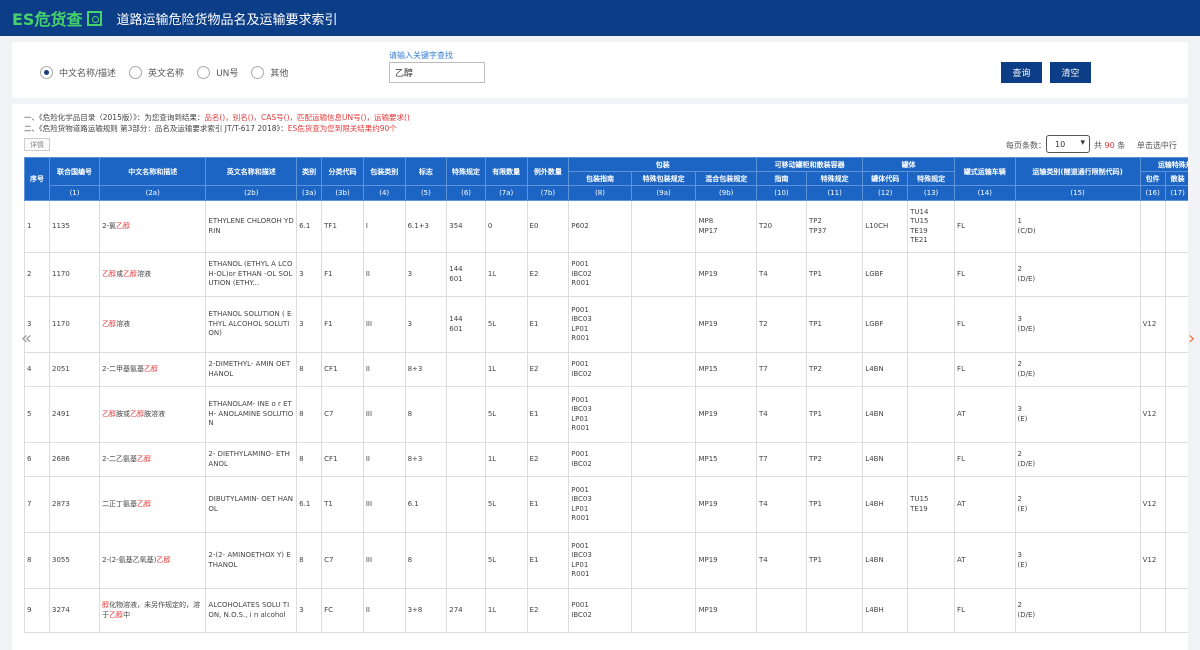 The height and width of the screenshot is (650, 1200). What do you see at coordinates (781, 193) in the screenshot?
I see `col-index-label: (10)` at bounding box center [781, 193].